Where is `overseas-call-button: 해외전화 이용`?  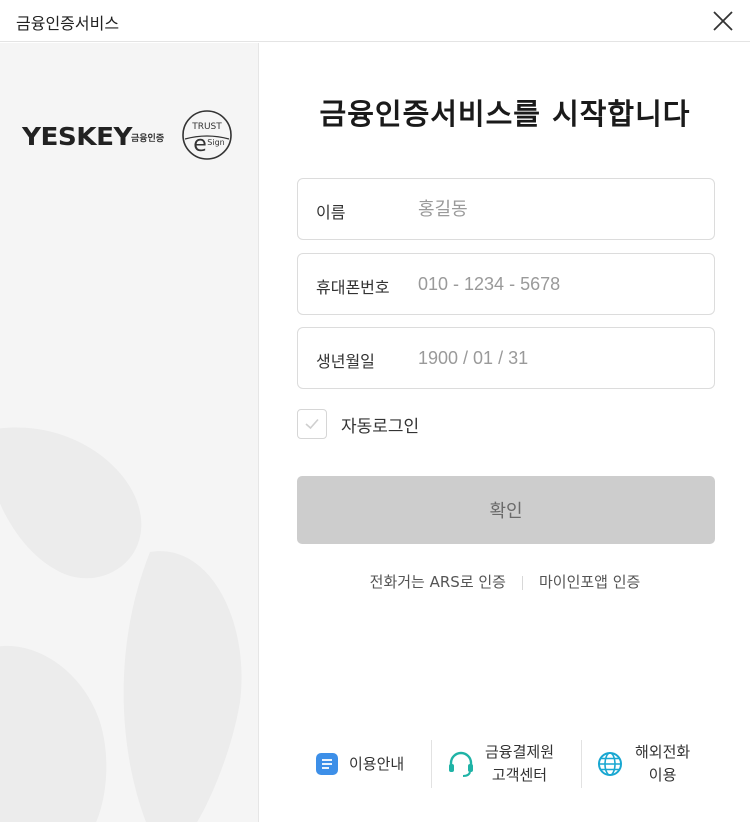 overseas-call-button: 해외전화 이용 is located at coordinates (643, 764).